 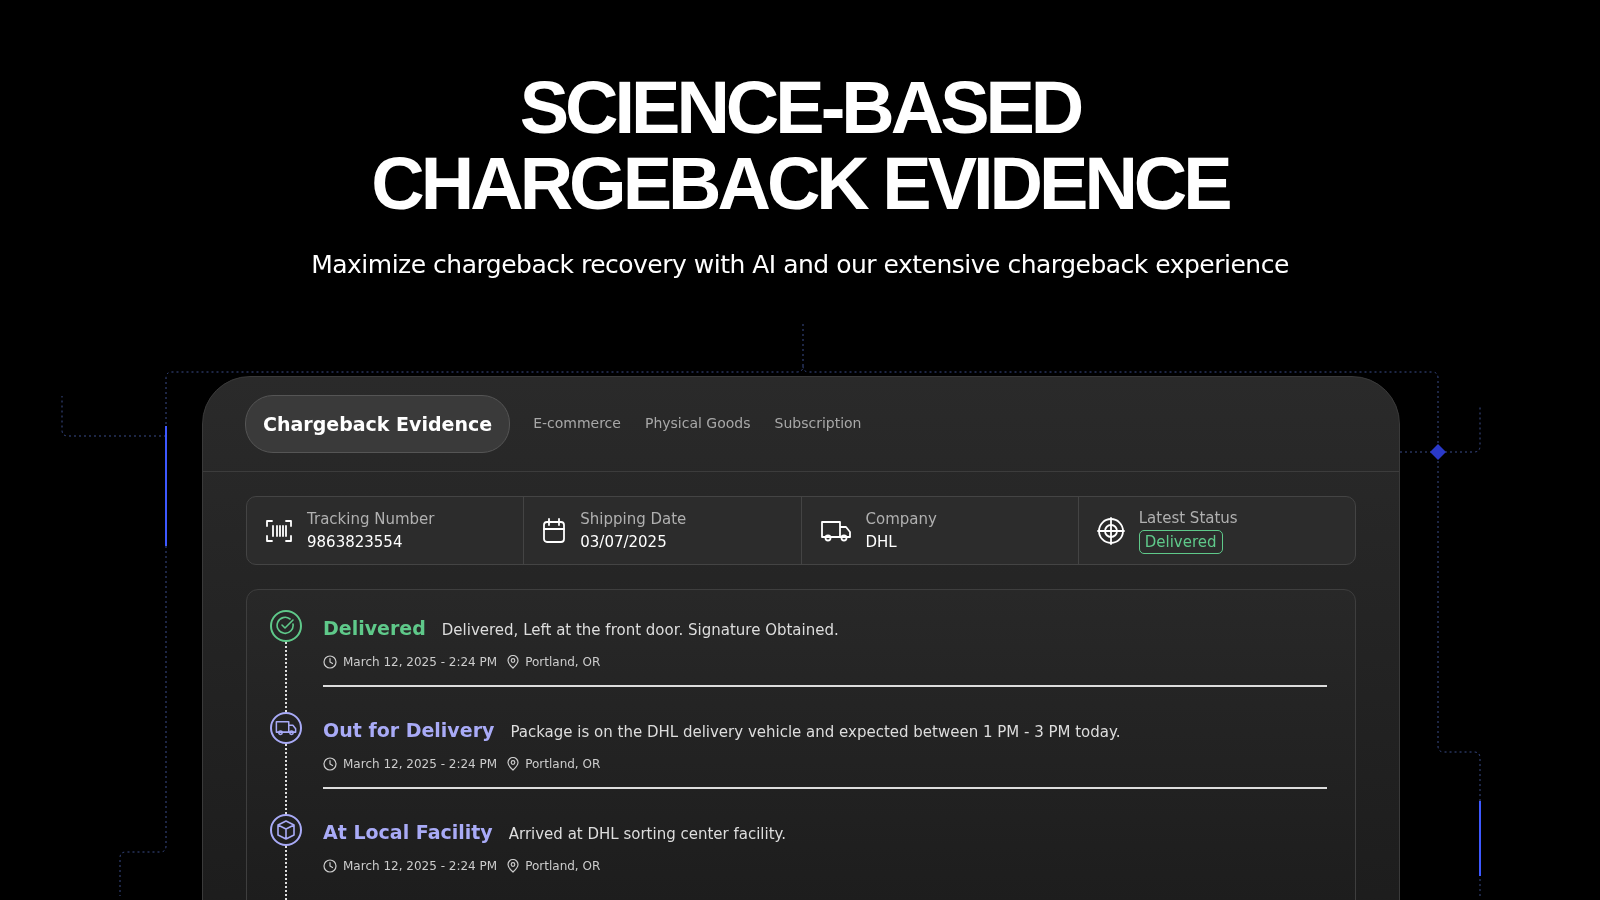 I want to click on field-value: DHL, so click(x=881, y=542).